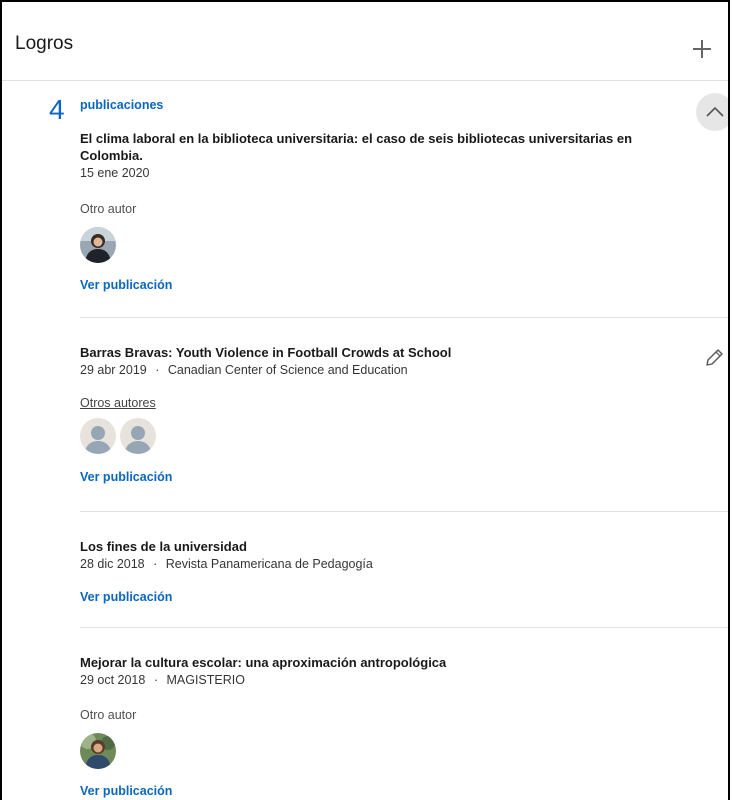 The image size is (732, 800). What do you see at coordinates (205, 680) in the screenshot?
I see `publication-publisher: MAGISTERIO` at bounding box center [205, 680].